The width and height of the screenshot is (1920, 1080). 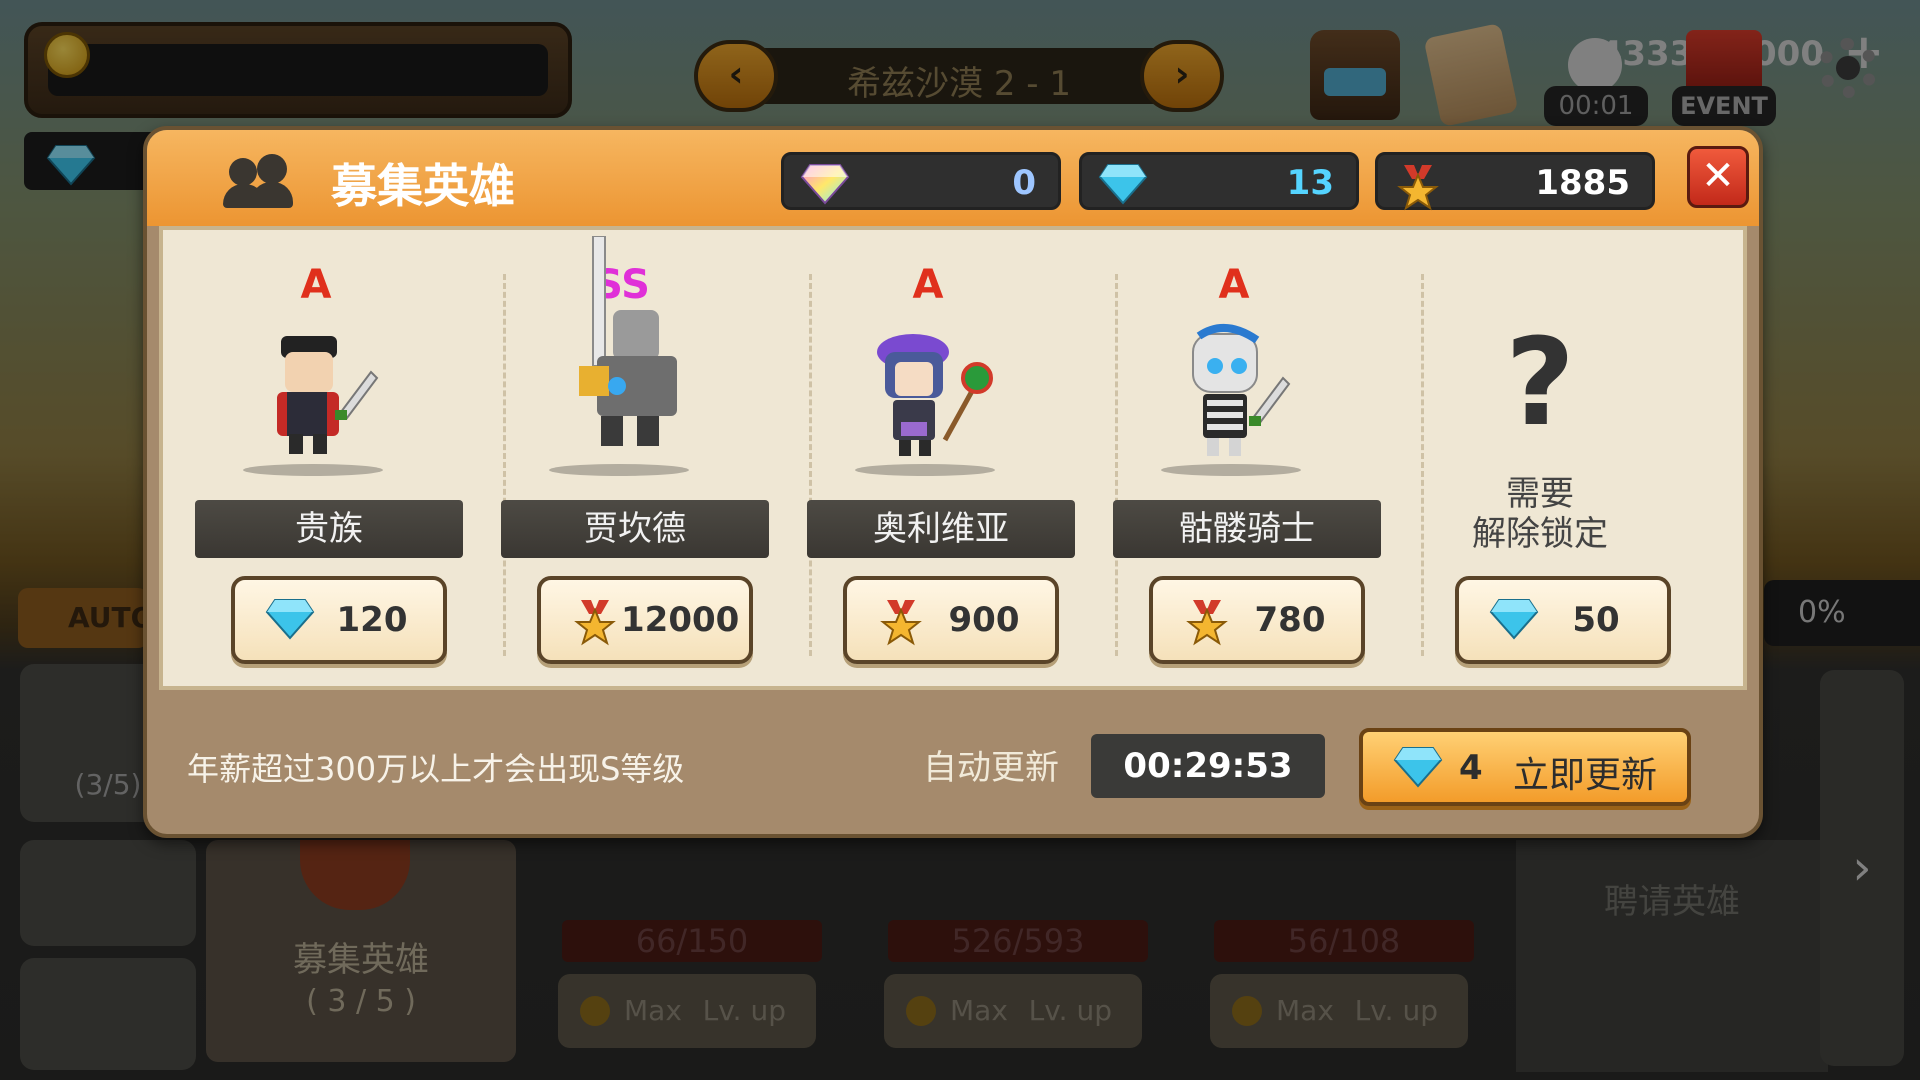 I want to click on dialog-header: 募集英雄 0 13 1885 ✕, so click(x=953, y=178).